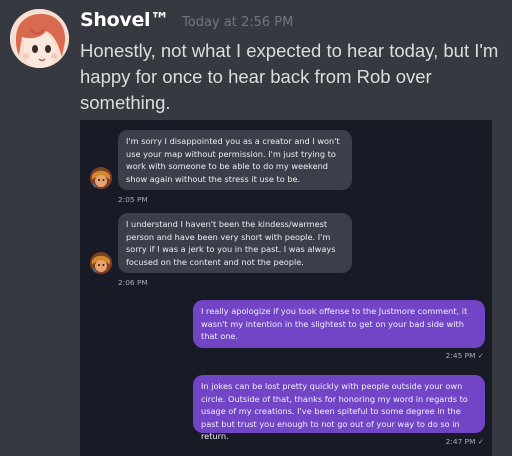 This screenshot has width=512, height=456. I want to click on avatar-illustration, so click(39, 38).